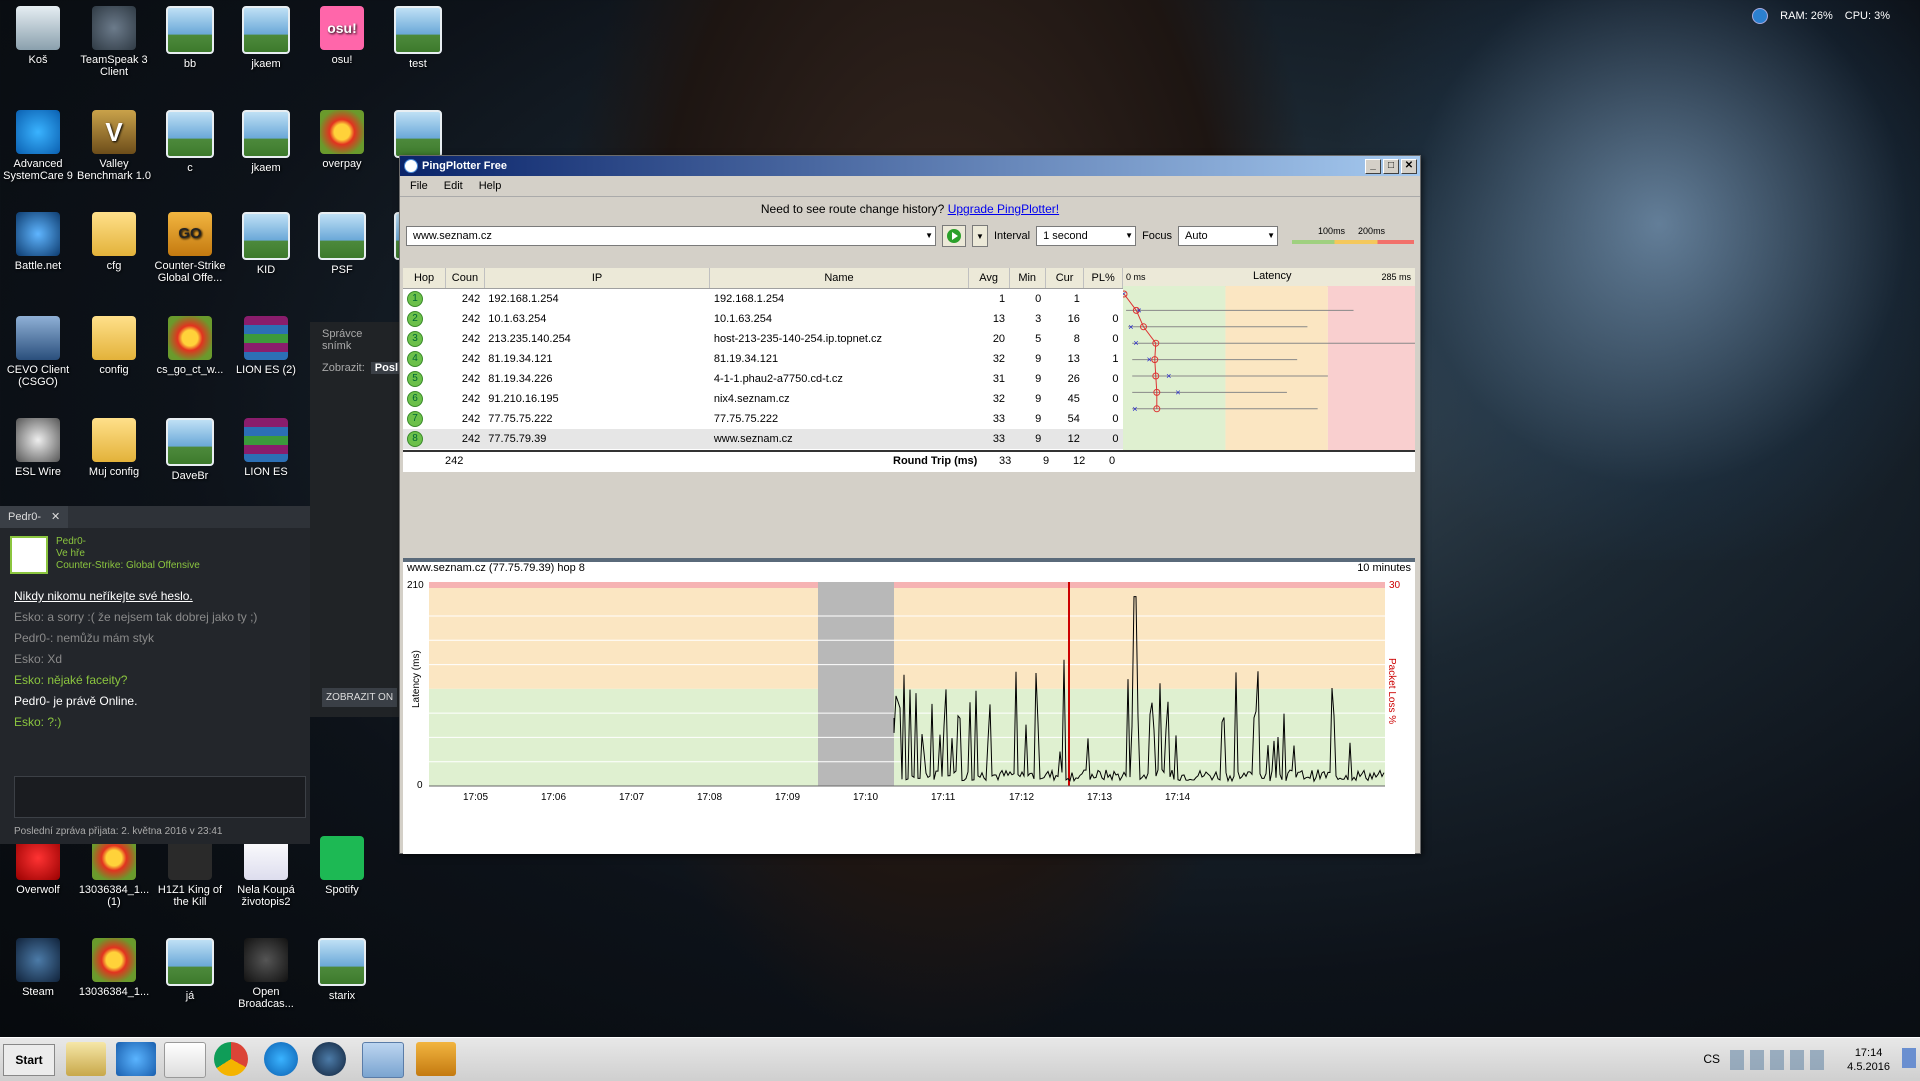  What do you see at coordinates (490, 186) in the screenshot?
I see `menu-help: Help` at bounding box center [490, 186].